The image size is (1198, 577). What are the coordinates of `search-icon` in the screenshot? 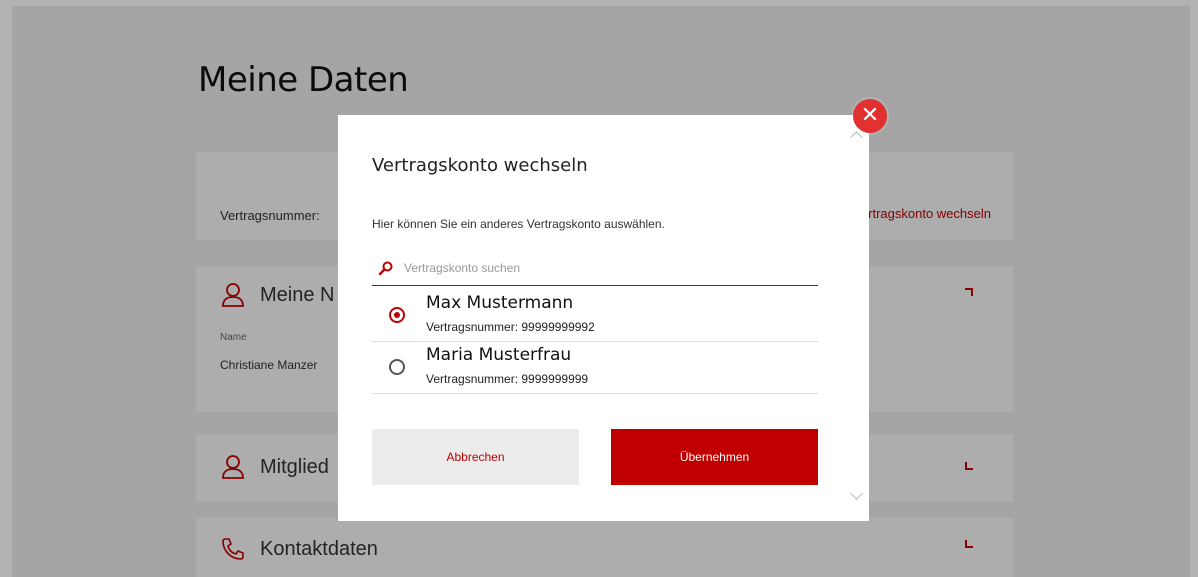 It's located at (385, 268).